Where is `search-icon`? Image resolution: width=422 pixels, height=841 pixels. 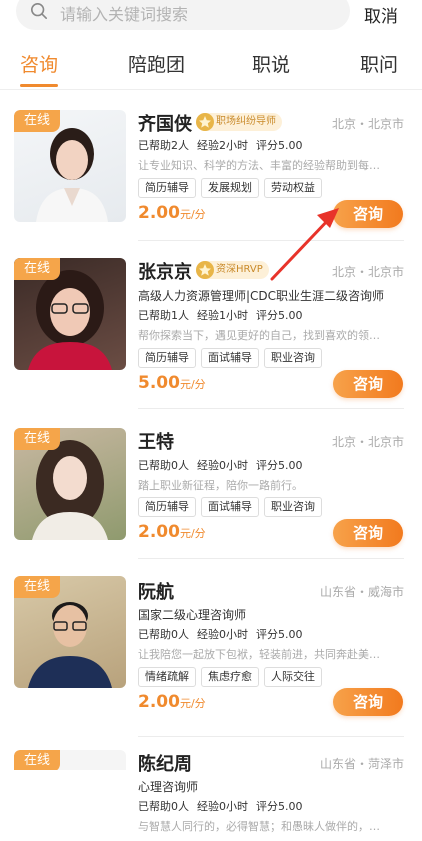 search-icon is located at coordinates (39, 11).